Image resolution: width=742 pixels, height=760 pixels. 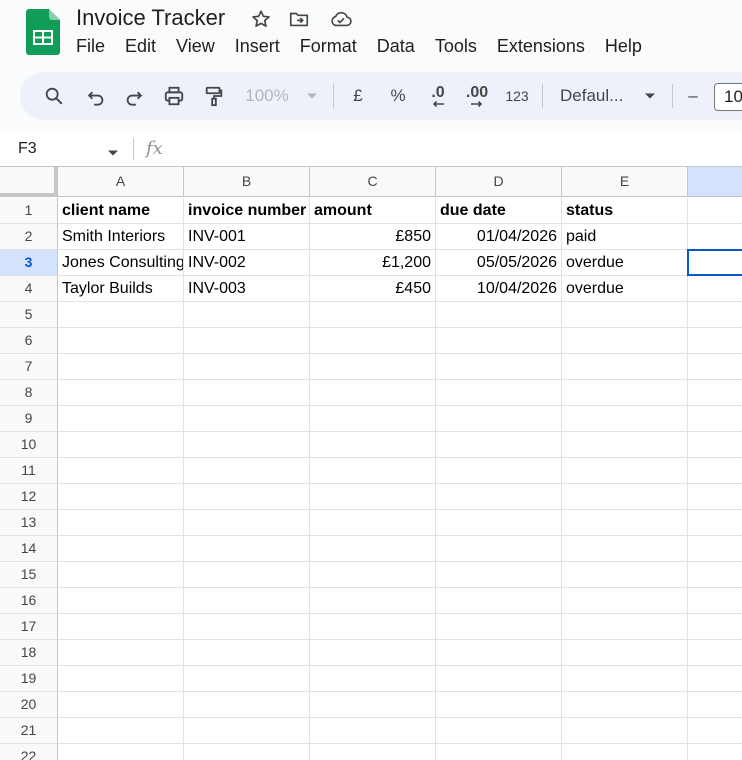 I want to click on redo-icon, so click(x=134, y=96).